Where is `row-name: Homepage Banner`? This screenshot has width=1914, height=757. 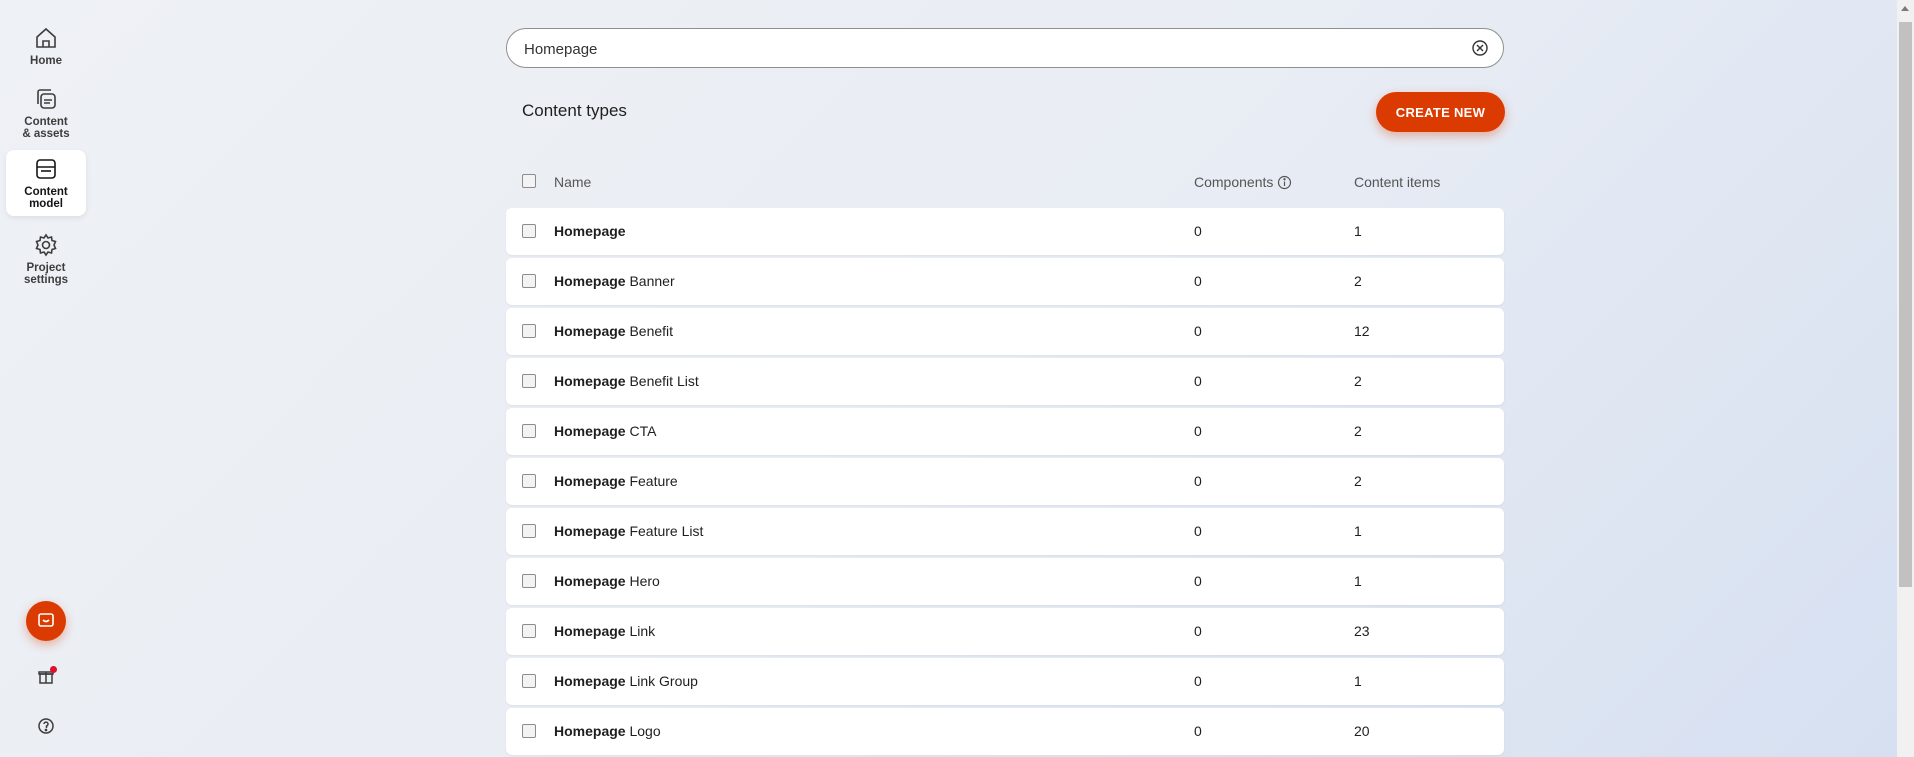 row-name: Homepage Banner is located at coordinates (614, 281).